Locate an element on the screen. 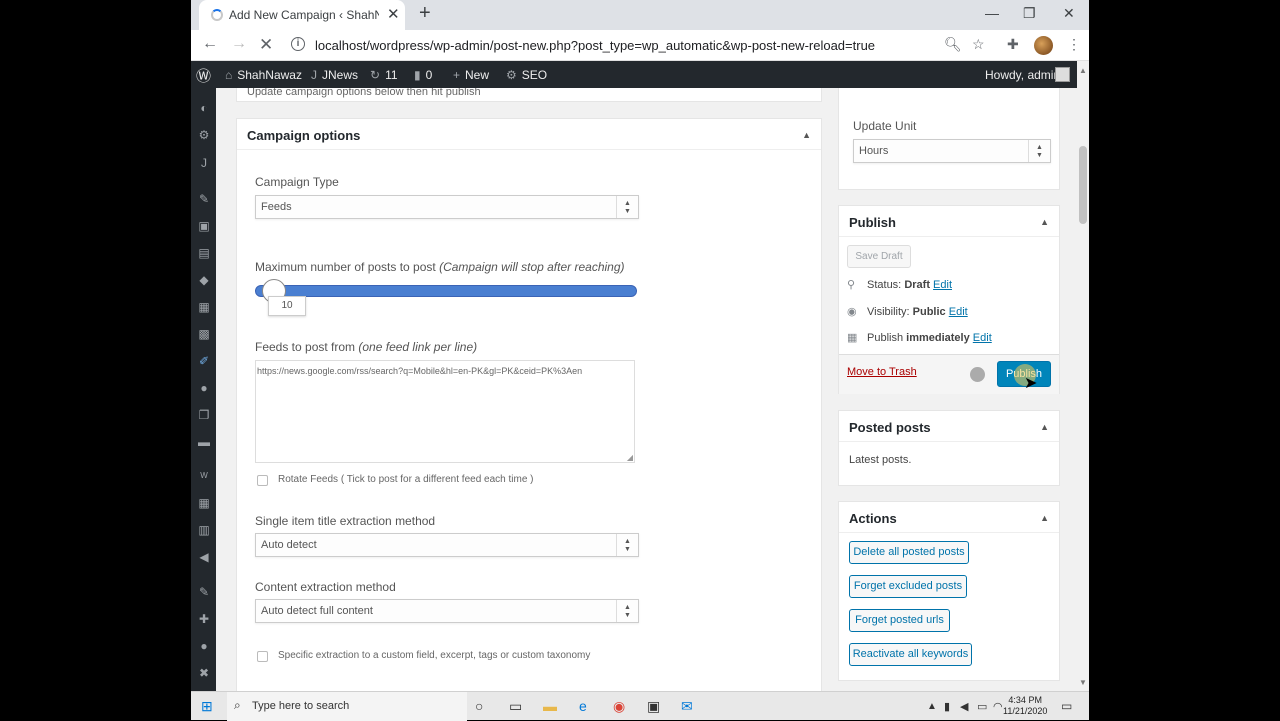 Image resolution: width=1280 pixels, height=721 pixels. analytics-icon: ▥ is located at coordinates (204, 530).